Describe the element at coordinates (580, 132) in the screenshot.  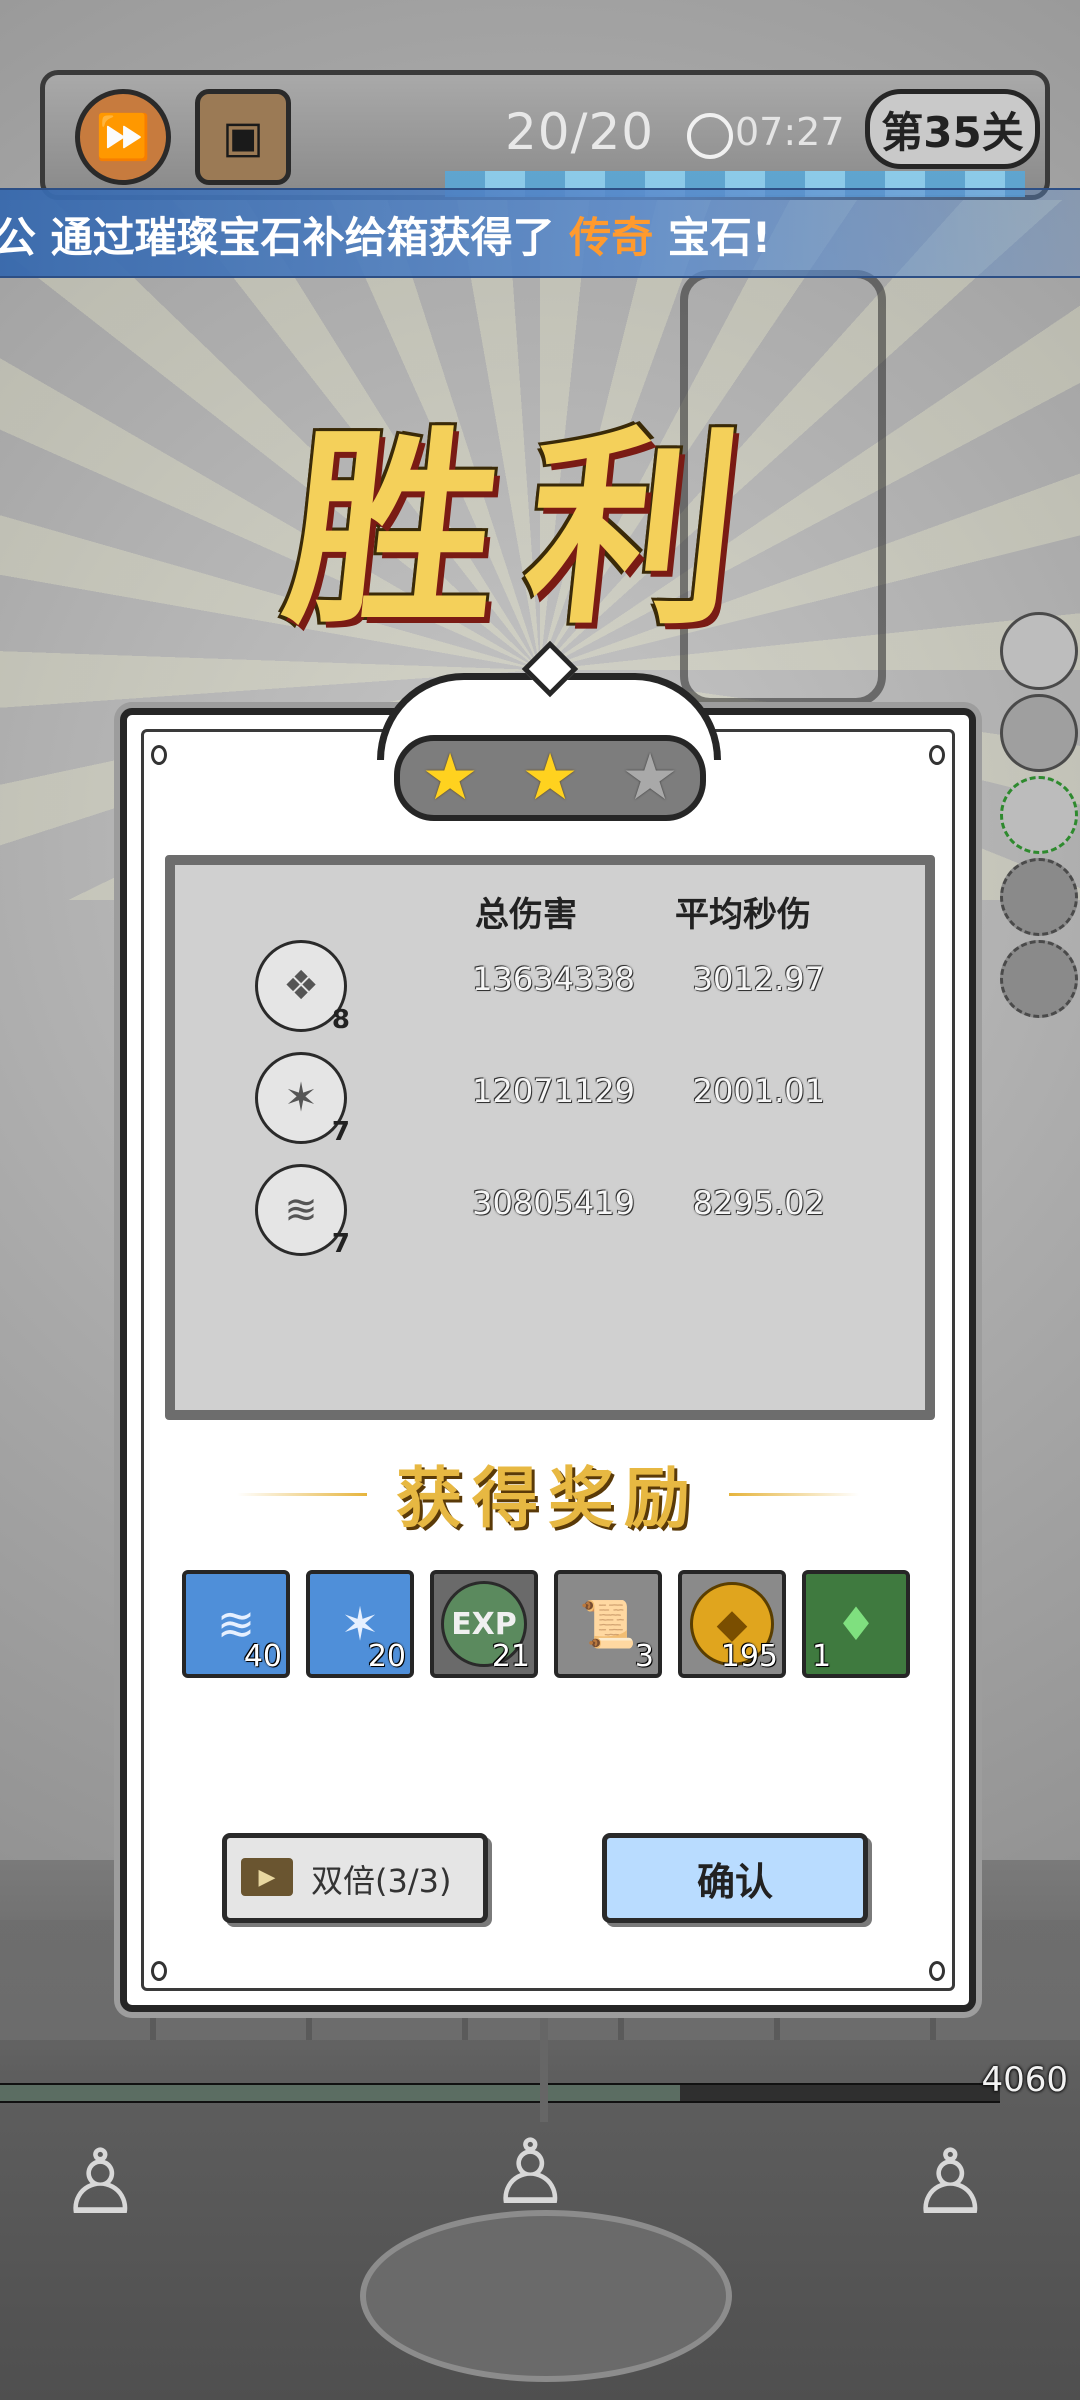
I see `wave-counter: 20/20` at that location.